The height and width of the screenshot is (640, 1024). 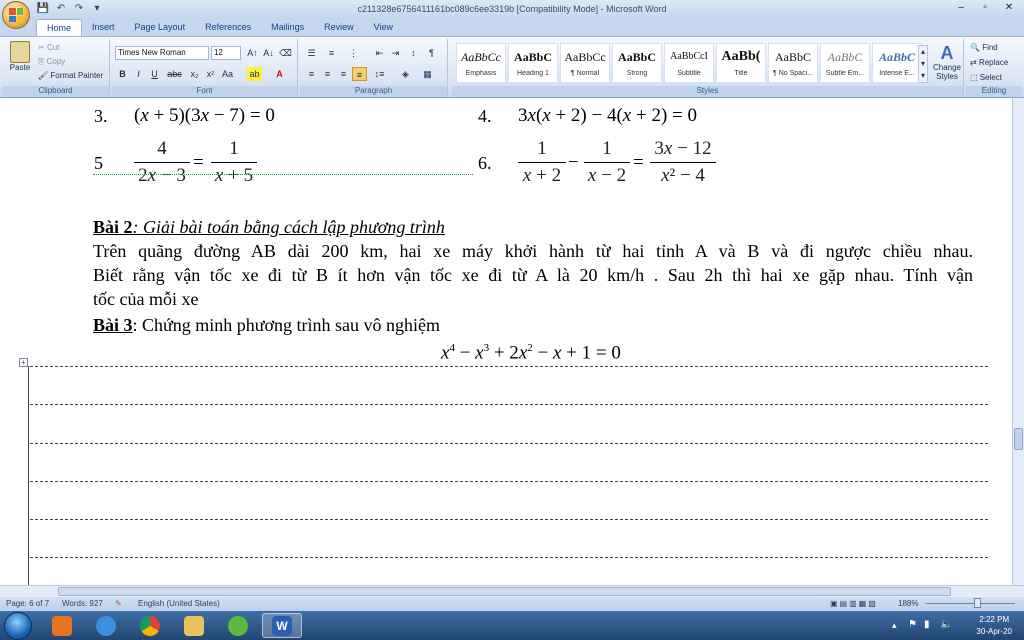 I want to click on find-button: 🔍 Find, so click(x=984, y=47).